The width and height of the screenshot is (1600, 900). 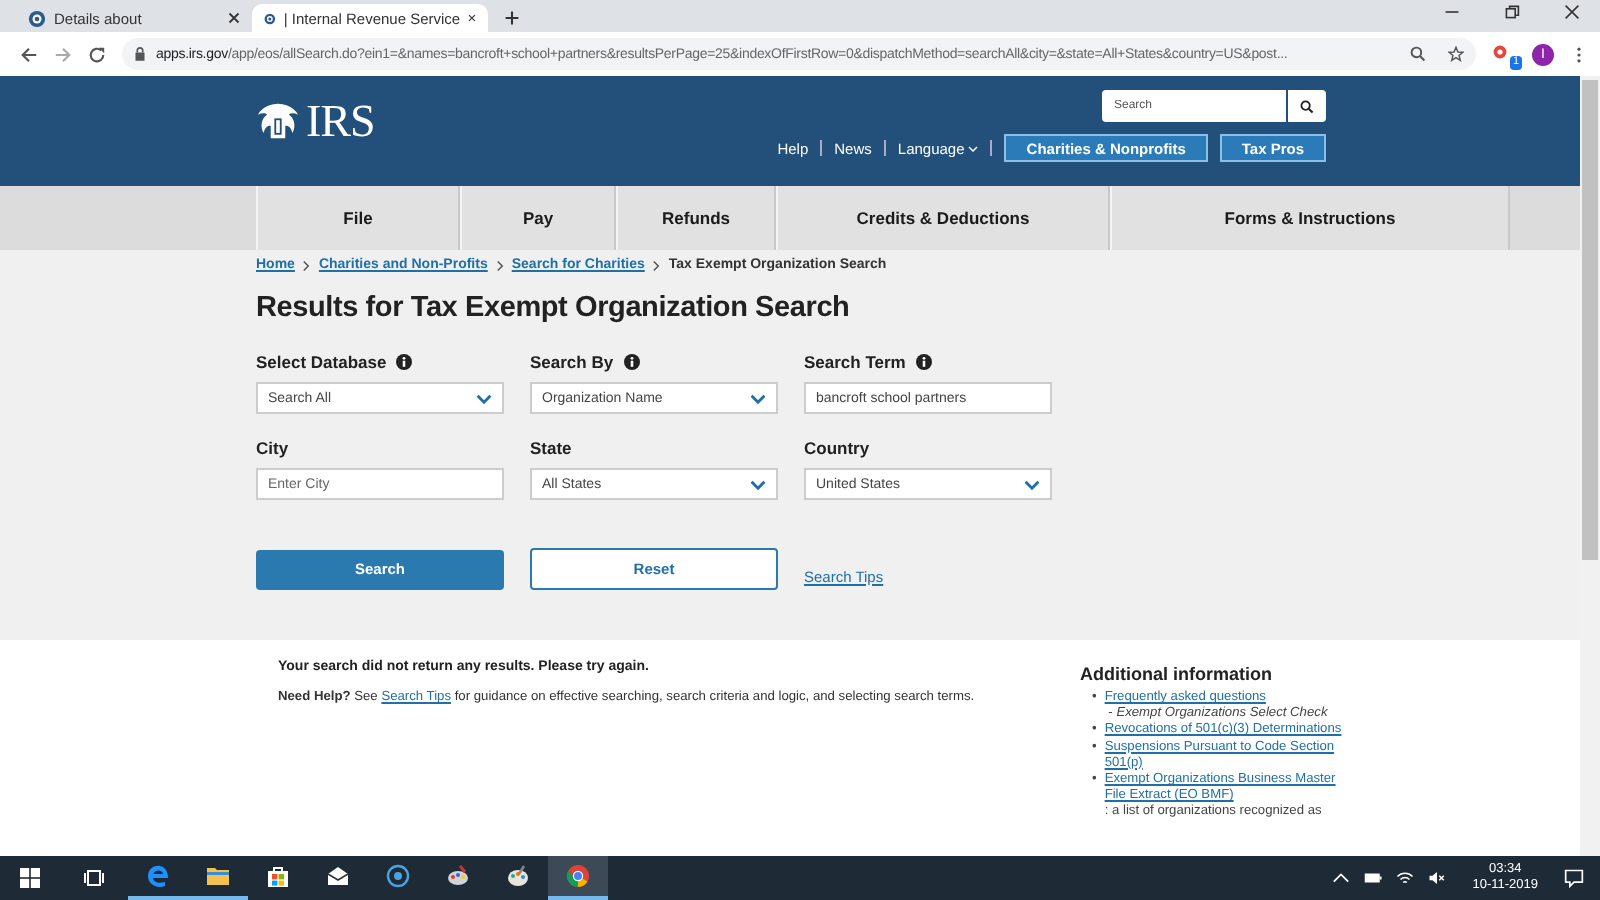 I want to click on nav-menu-item: File, so click(x=358, y=218).